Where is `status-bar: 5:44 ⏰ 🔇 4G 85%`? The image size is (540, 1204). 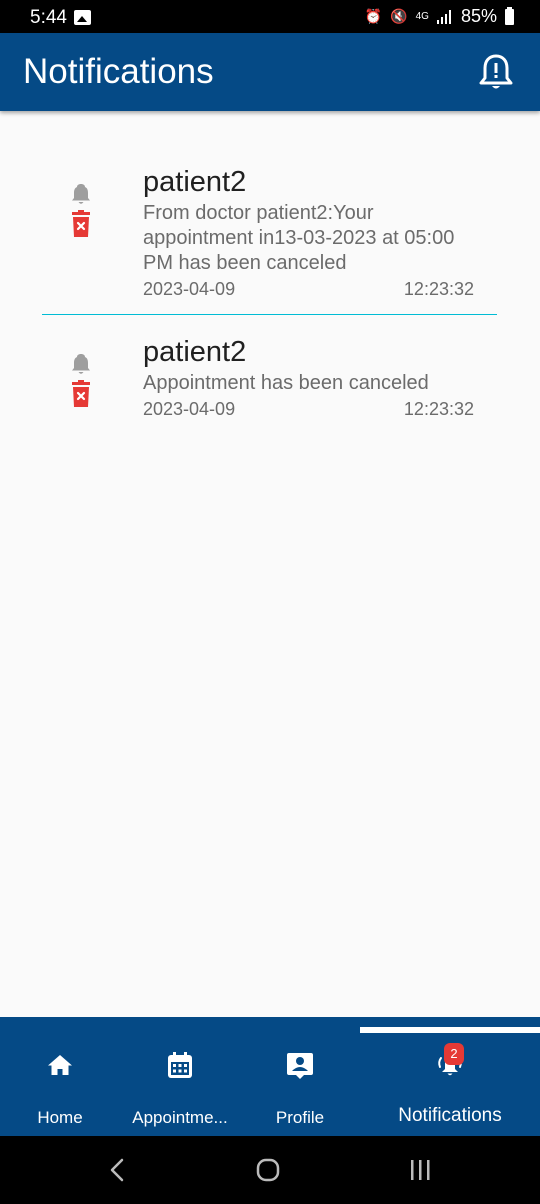 status-bar: 5:44 ⏰ 🔇 4G 85% is located at coordinates (270, 16).